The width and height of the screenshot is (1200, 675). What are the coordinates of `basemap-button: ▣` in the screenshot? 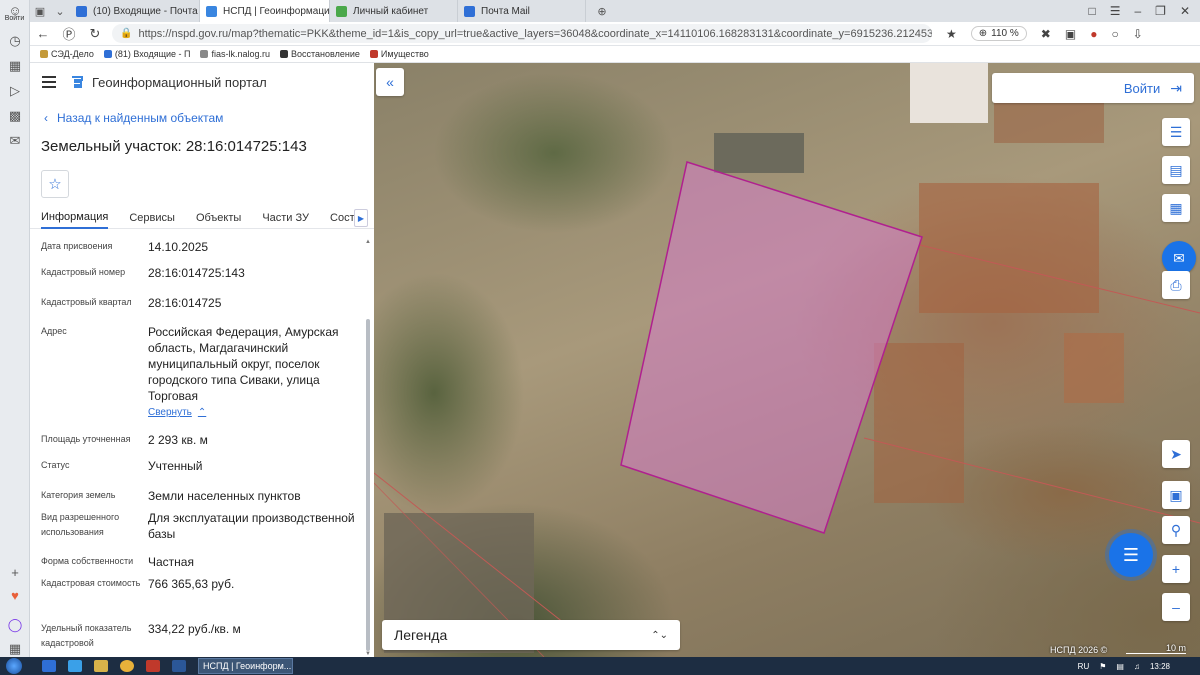 It's located at (1176, 495).